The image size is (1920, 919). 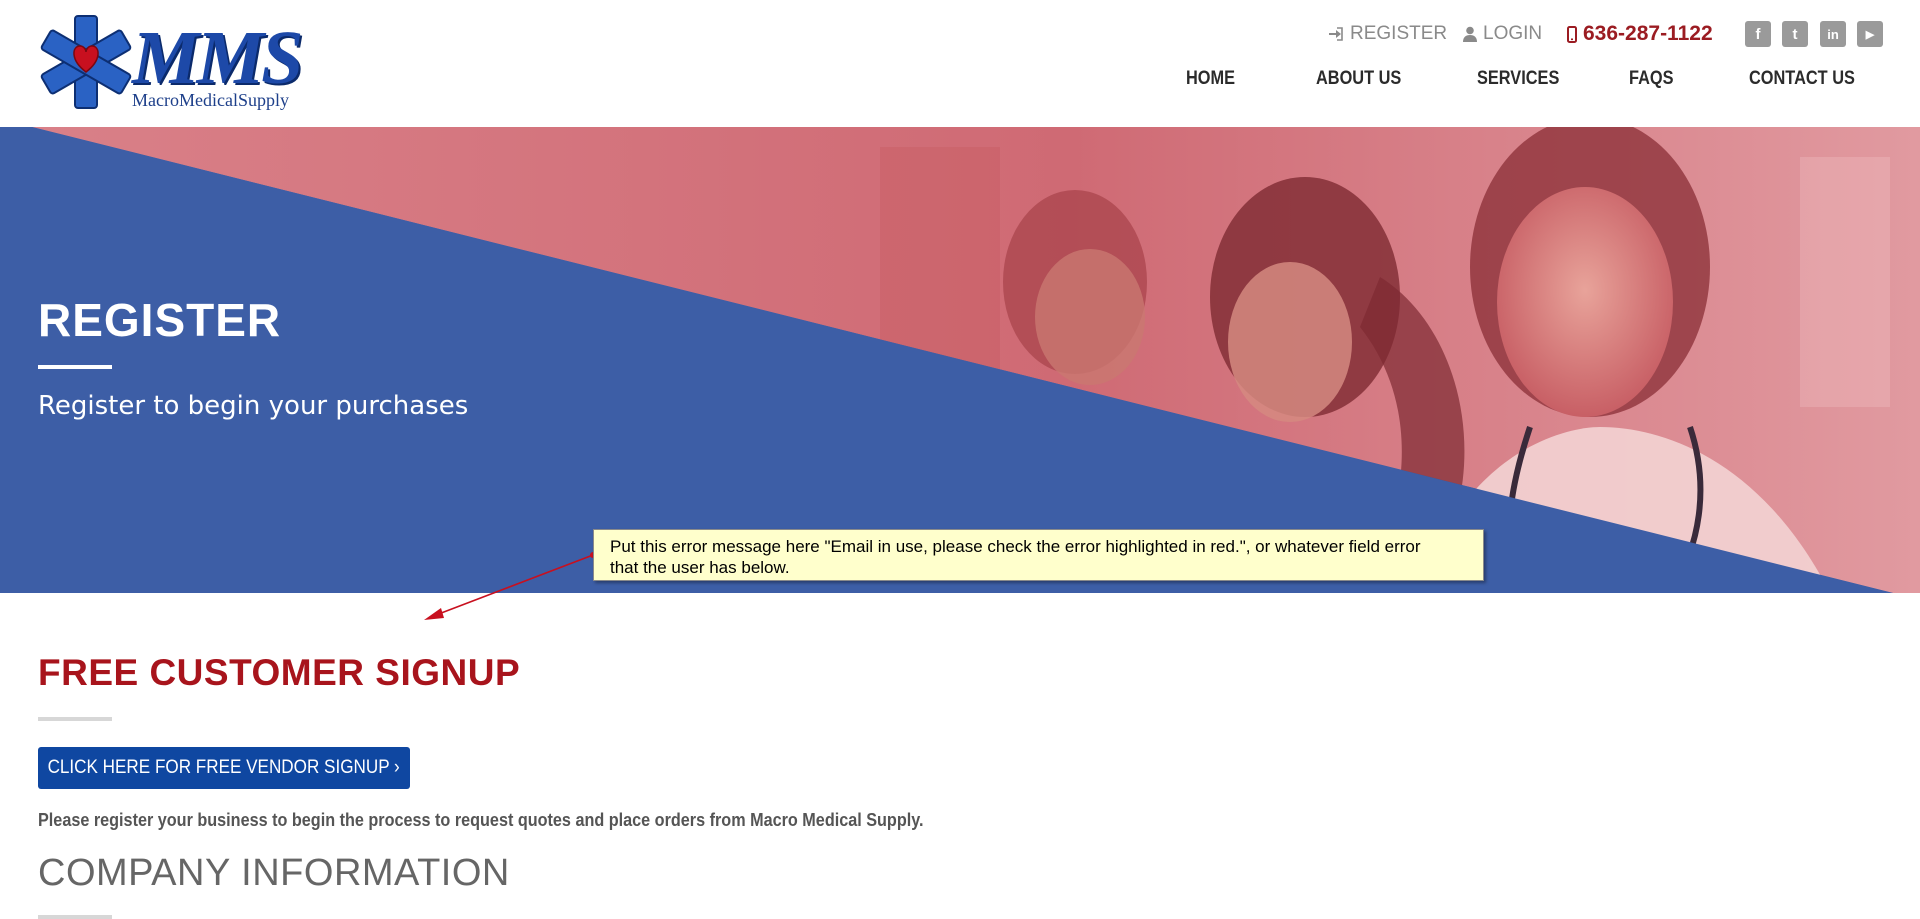 What do you see at coordinates (1648, 33) in the screenshot?
I see `phone-number: 636-287-1122` at bounding box center [1648, 33].